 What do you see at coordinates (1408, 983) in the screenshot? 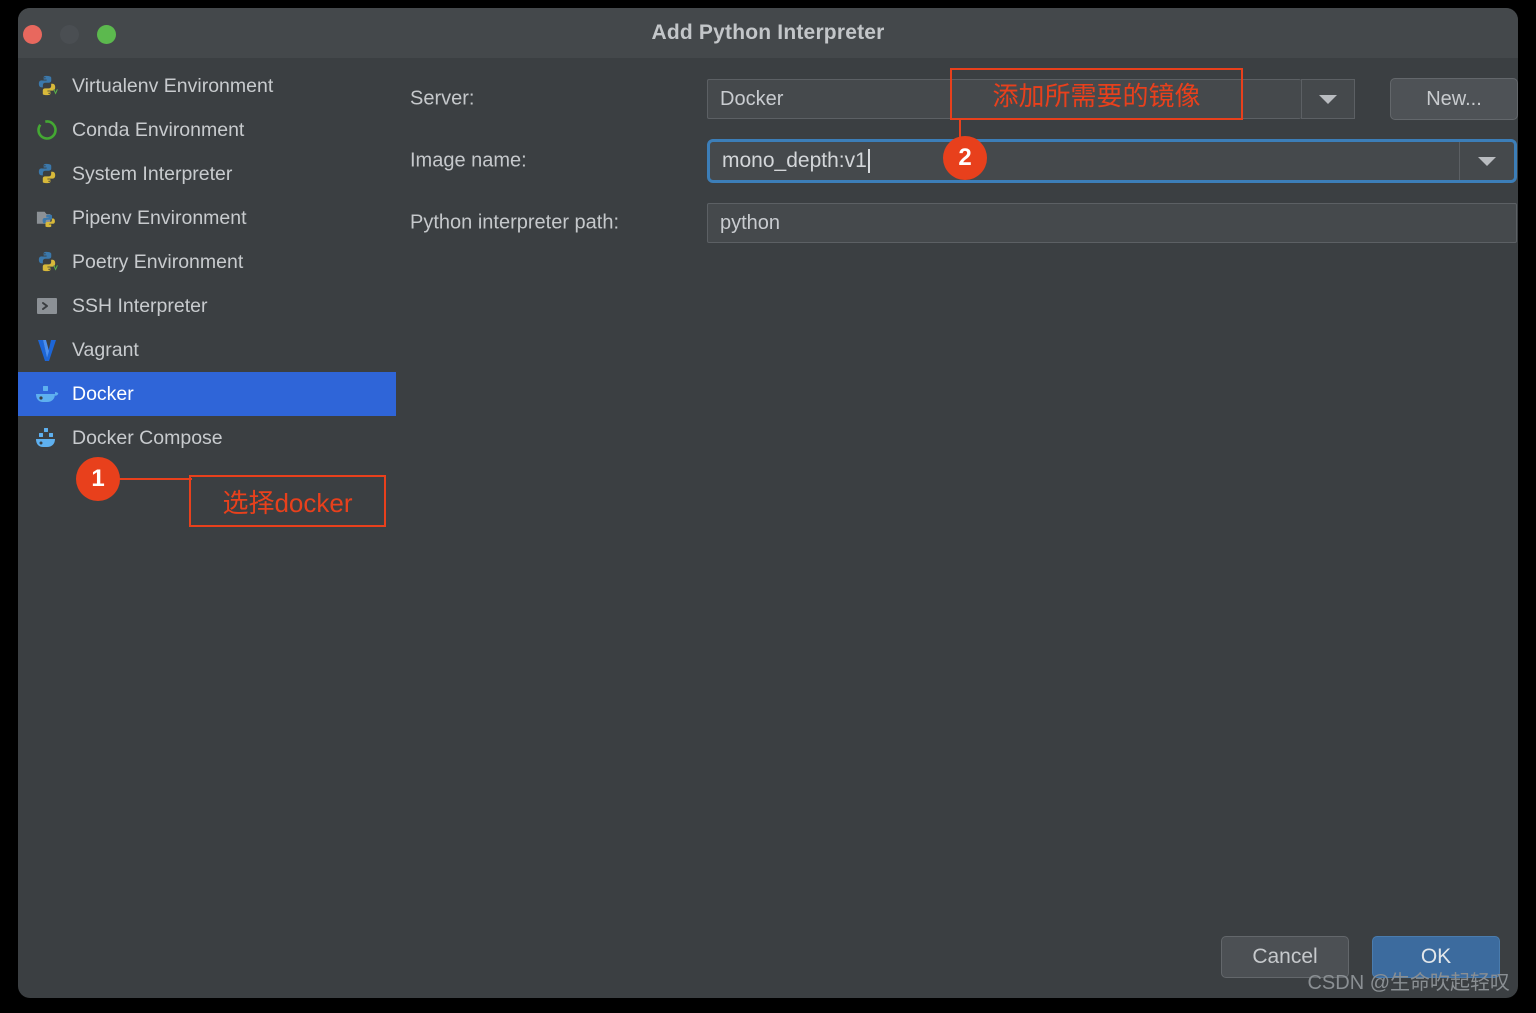
I see `csdn-watermark: CSDN @生命吹起轻叹` at bounding box center [1408, 983].